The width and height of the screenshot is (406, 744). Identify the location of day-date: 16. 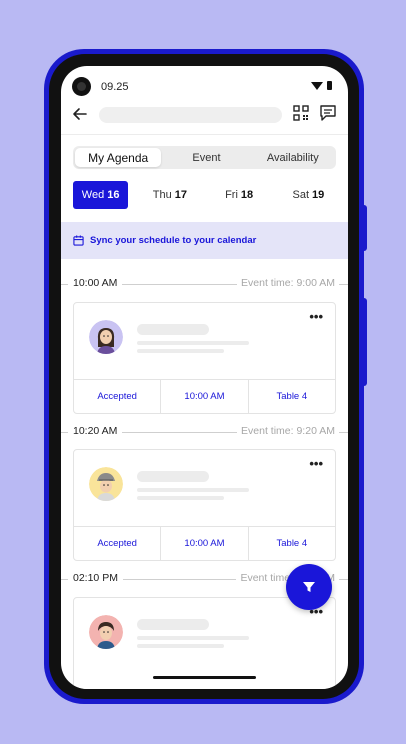
(113, 195).